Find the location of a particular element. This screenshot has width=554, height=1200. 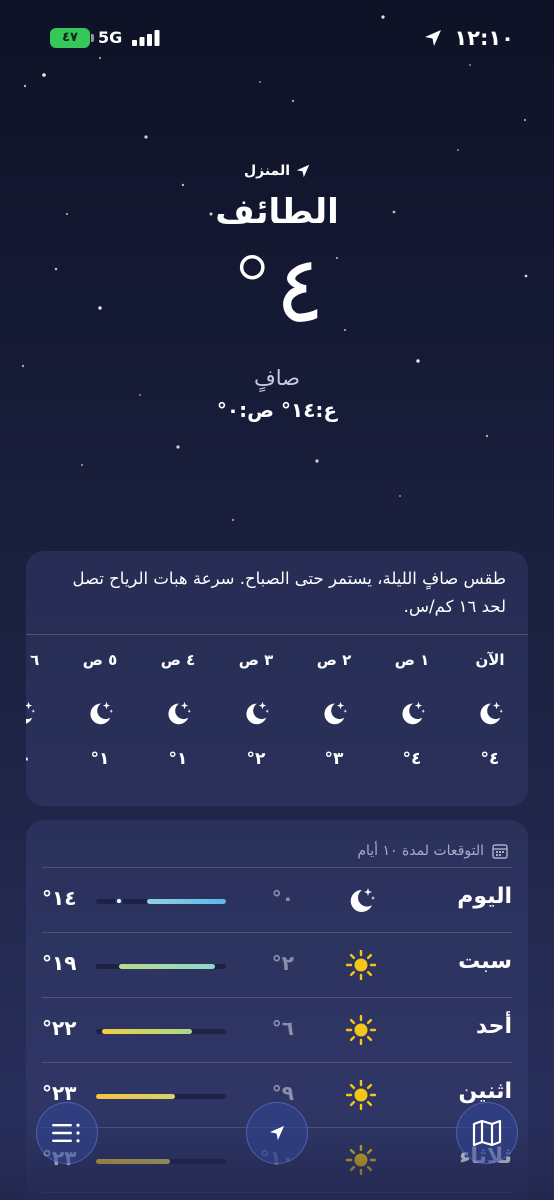

hour-item: ٤ ص ١° is located at coordinates (178, 726).